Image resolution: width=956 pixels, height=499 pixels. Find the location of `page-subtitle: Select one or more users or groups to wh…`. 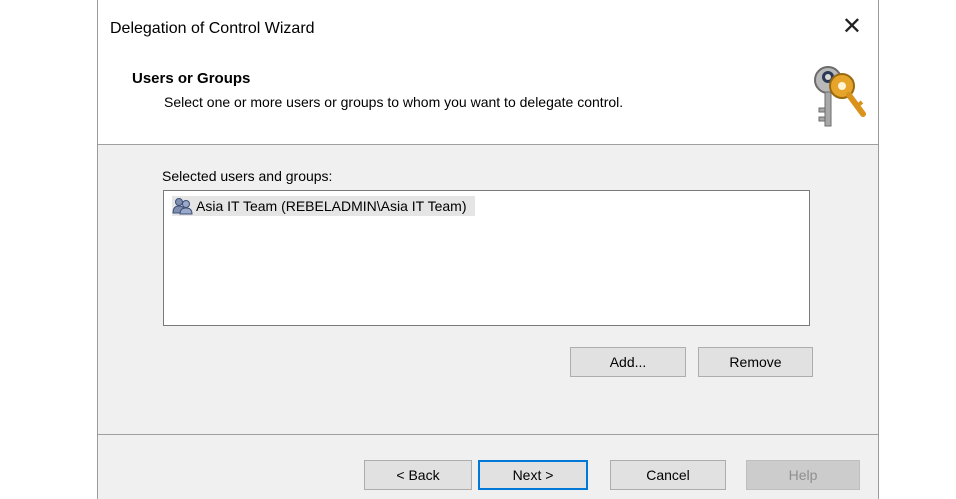

page-subtitle: Select one or more users or groups to wh… is located at coordinates (394, 102).